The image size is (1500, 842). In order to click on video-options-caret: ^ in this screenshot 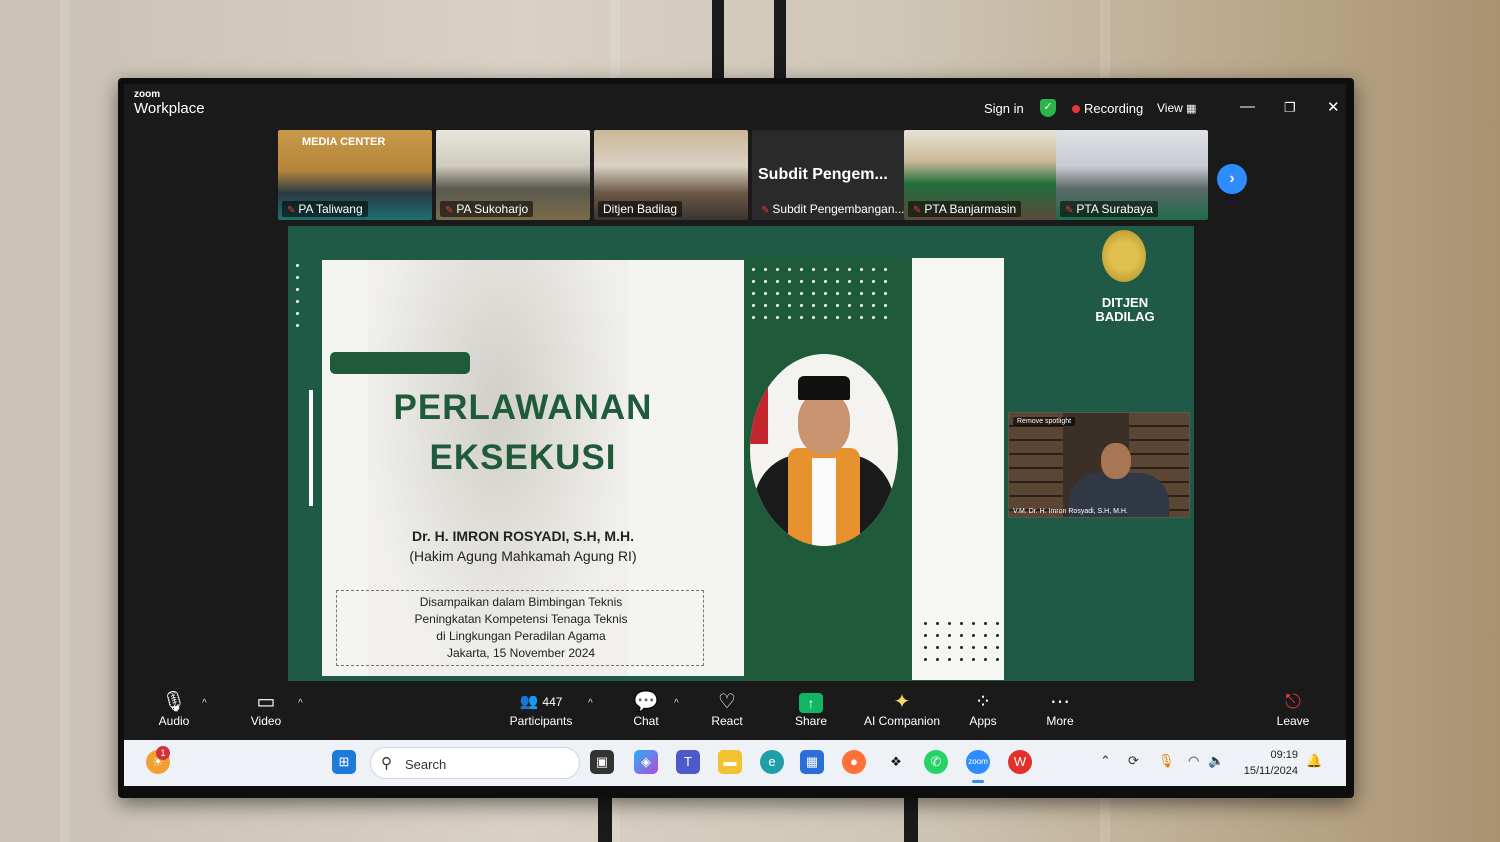, I will do `click(300, 703)`.